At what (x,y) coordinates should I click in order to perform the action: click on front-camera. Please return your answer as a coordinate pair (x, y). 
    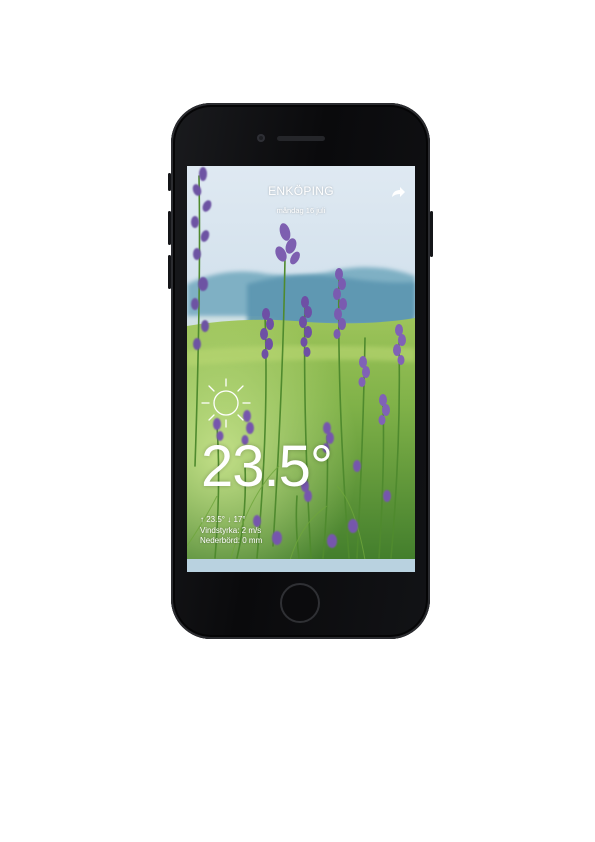
    Looking at the image, I should click on (261, 138).